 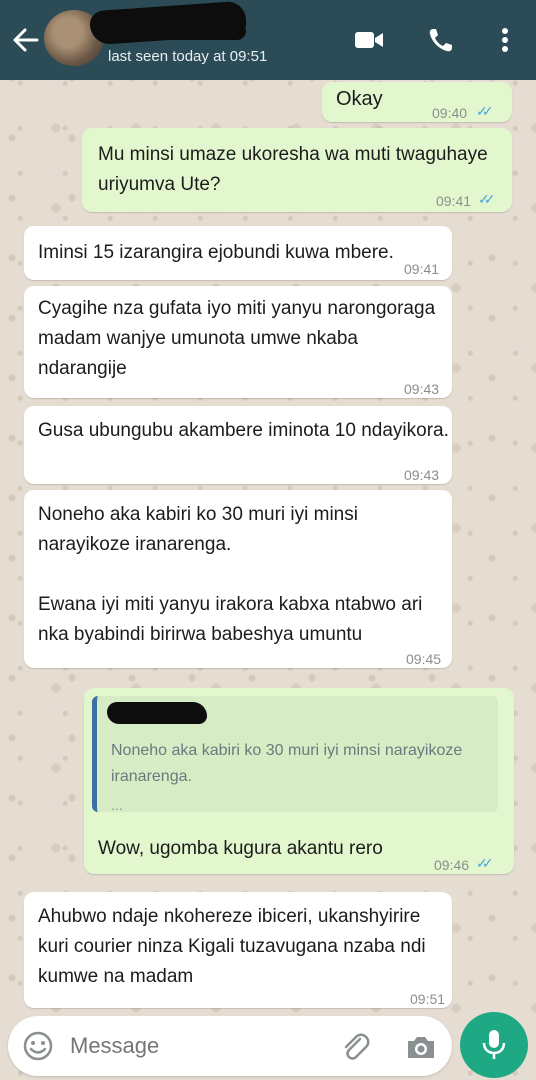 What do you see at coordinates (268, 40) in the screenshot?
I see `chat-header: last seen today at 09:51` at bounding box center [268, 40].